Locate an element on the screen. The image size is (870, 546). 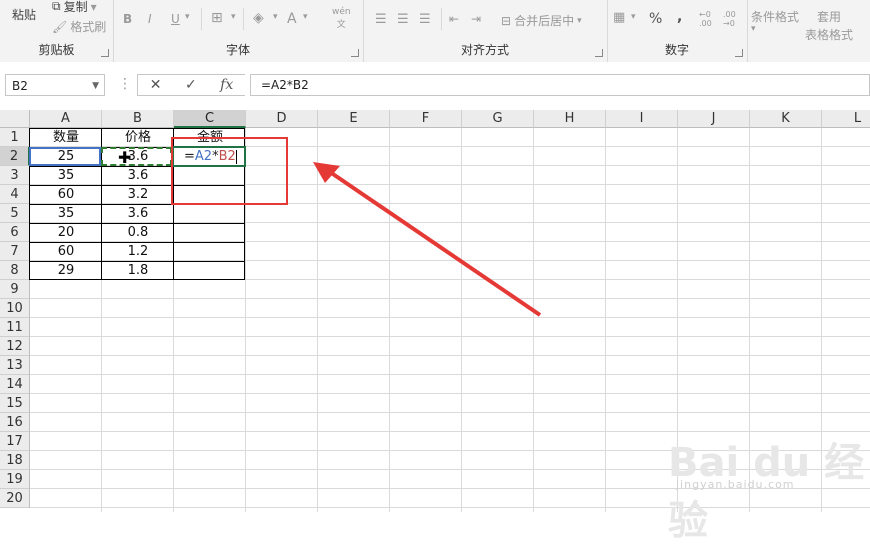
font-group: B I U ▾ ⊞ ▾ ◈ ▾ A ▾ wén 文 字体 is located at coordinates (238, 31).